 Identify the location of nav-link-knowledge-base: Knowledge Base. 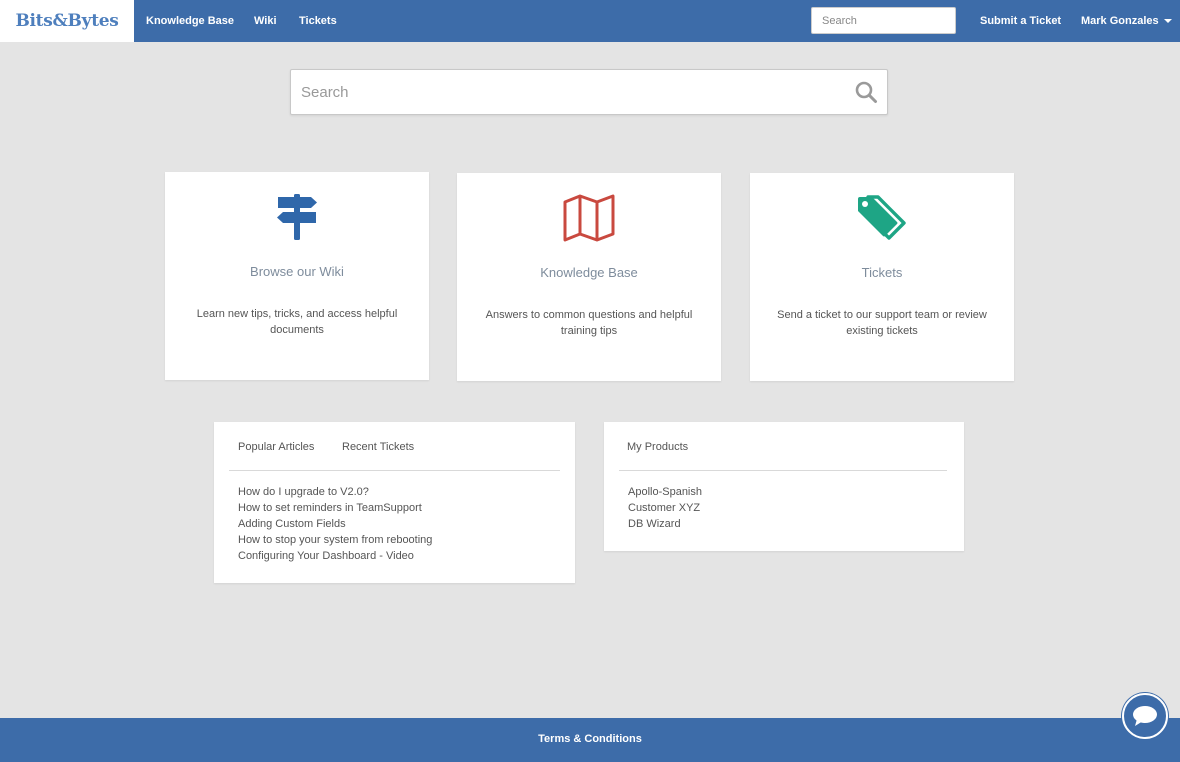
(190, 21).